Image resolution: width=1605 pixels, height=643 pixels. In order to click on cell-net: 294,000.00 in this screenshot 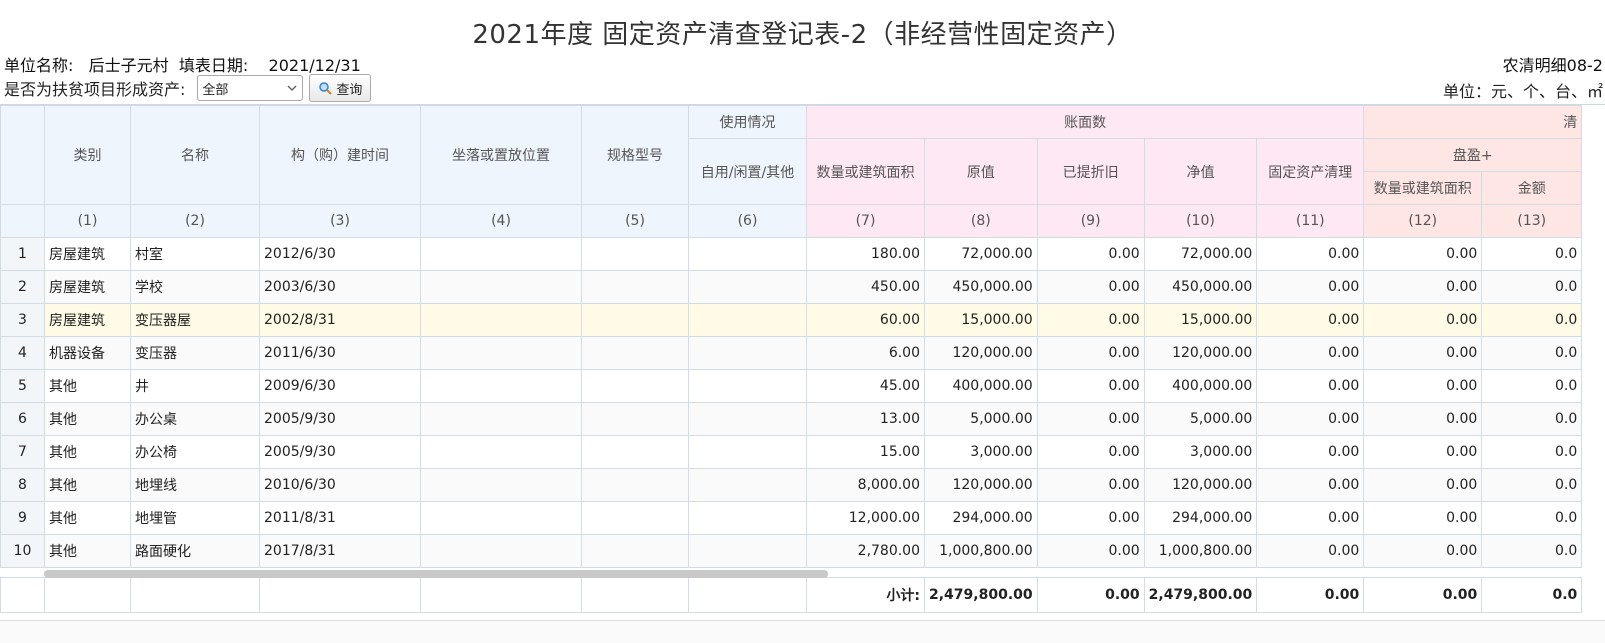, I will do `click(1200, 518)`.